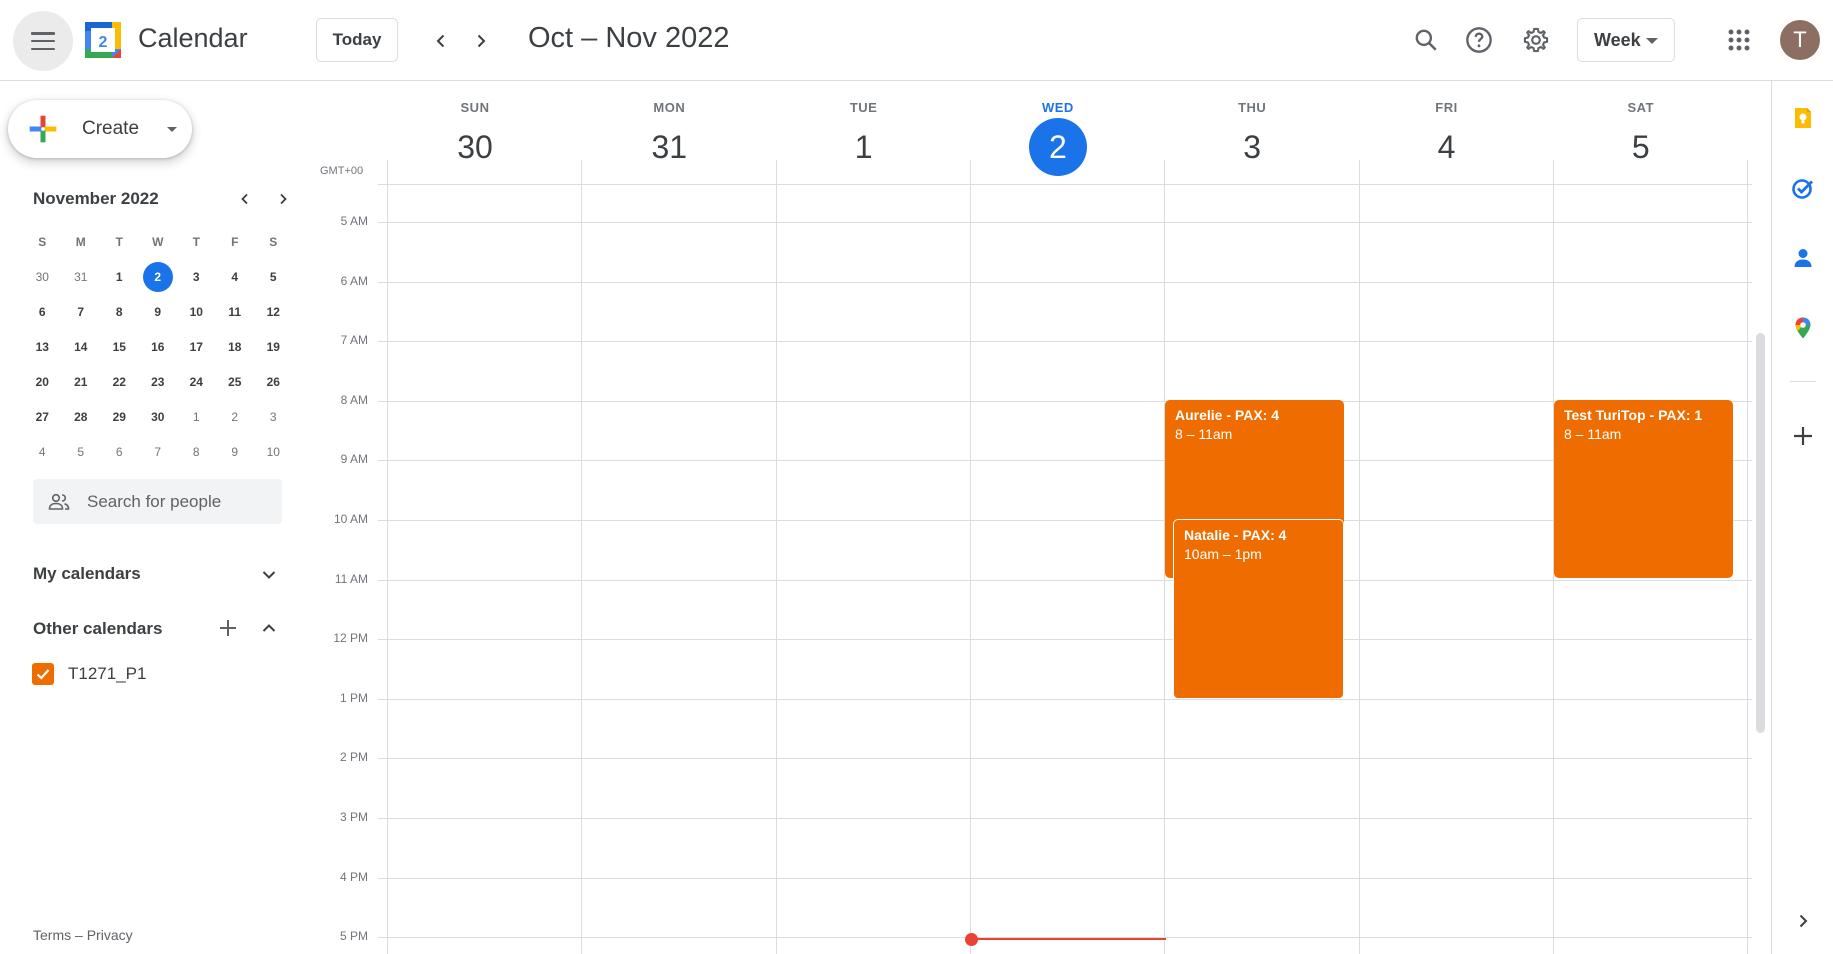 This screenshot has height=954, width=1833. What do you see at coordinates (1760, 533) in the screenshot?
I see `grid-scrollbar` at bounding box center [1760, 533].